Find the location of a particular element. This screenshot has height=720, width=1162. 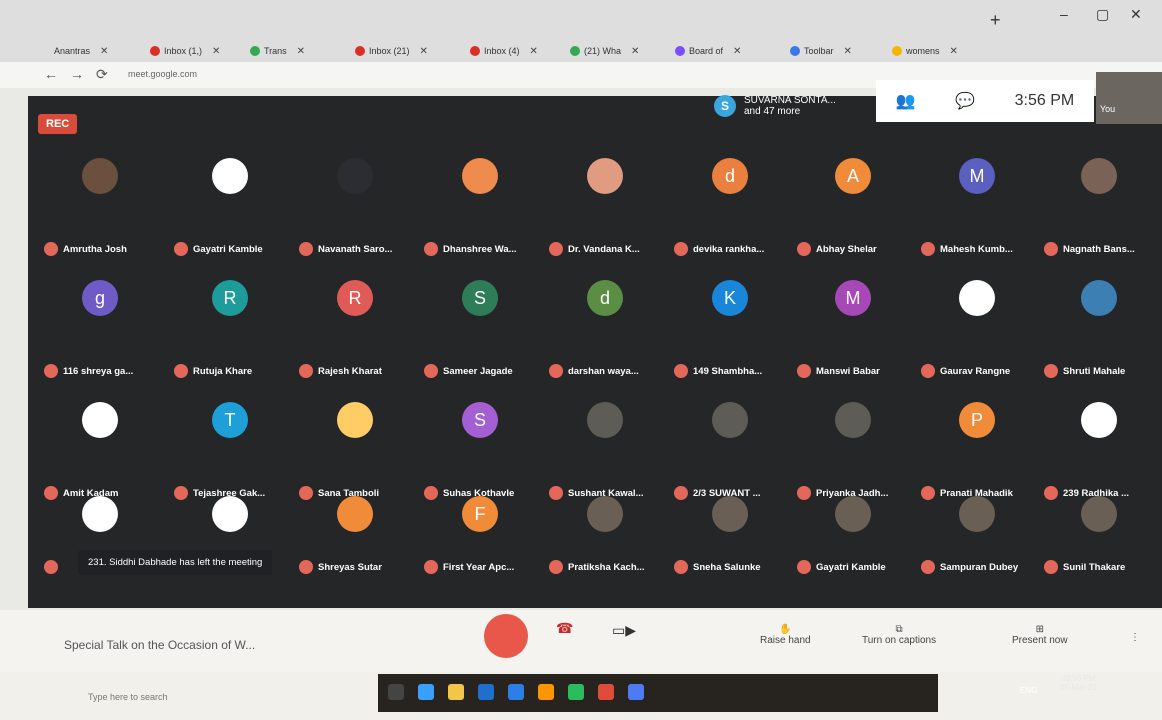

participant-name: Amrutha Josh is located at coordinates (95, 249).